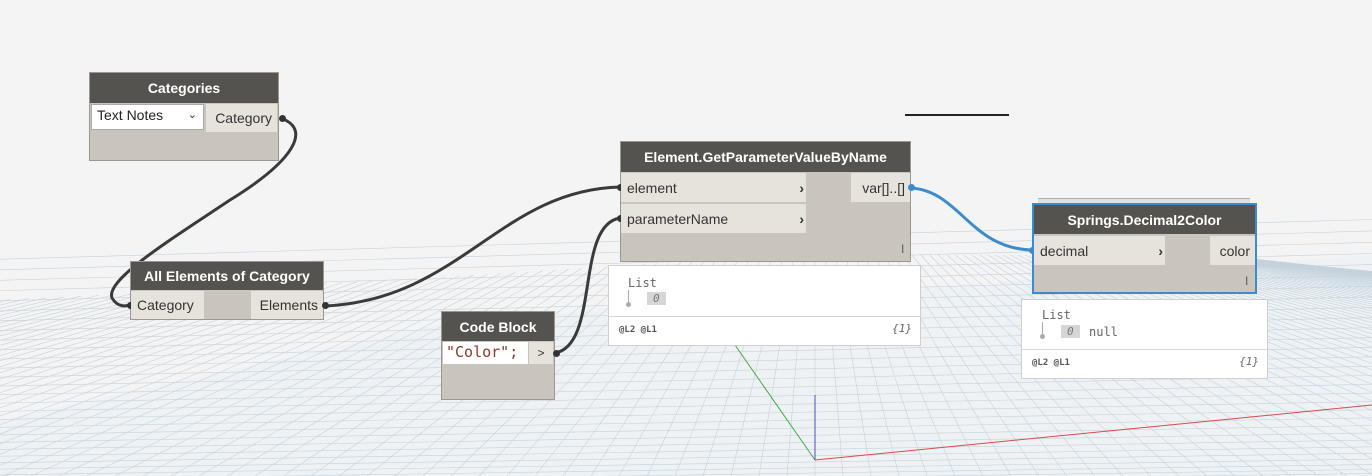  What do you see at coordinates (498, 326) in the screenshot?
I see `node-title: Code Block` at bounding box center [498, 326].